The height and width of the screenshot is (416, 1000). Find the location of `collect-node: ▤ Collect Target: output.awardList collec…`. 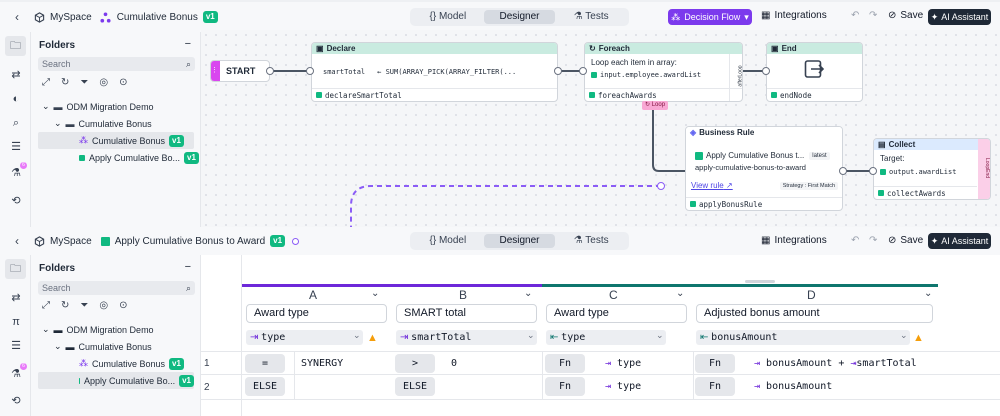

collect-node: ▤ Collect Target: output.awardList collec… is located at coordinates (932, 169).